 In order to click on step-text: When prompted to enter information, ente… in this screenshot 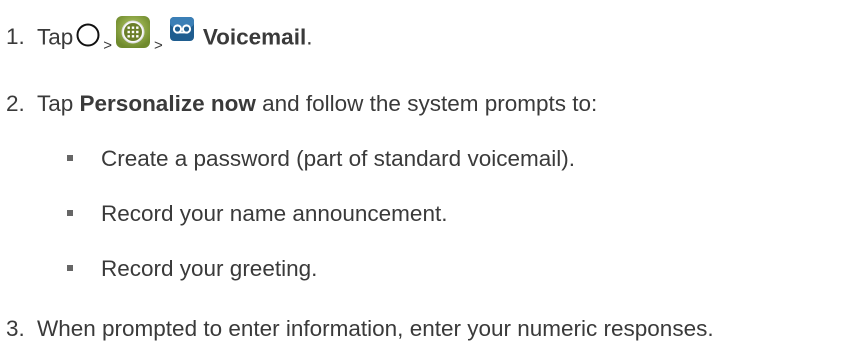, I will do `click(375, 328)`.